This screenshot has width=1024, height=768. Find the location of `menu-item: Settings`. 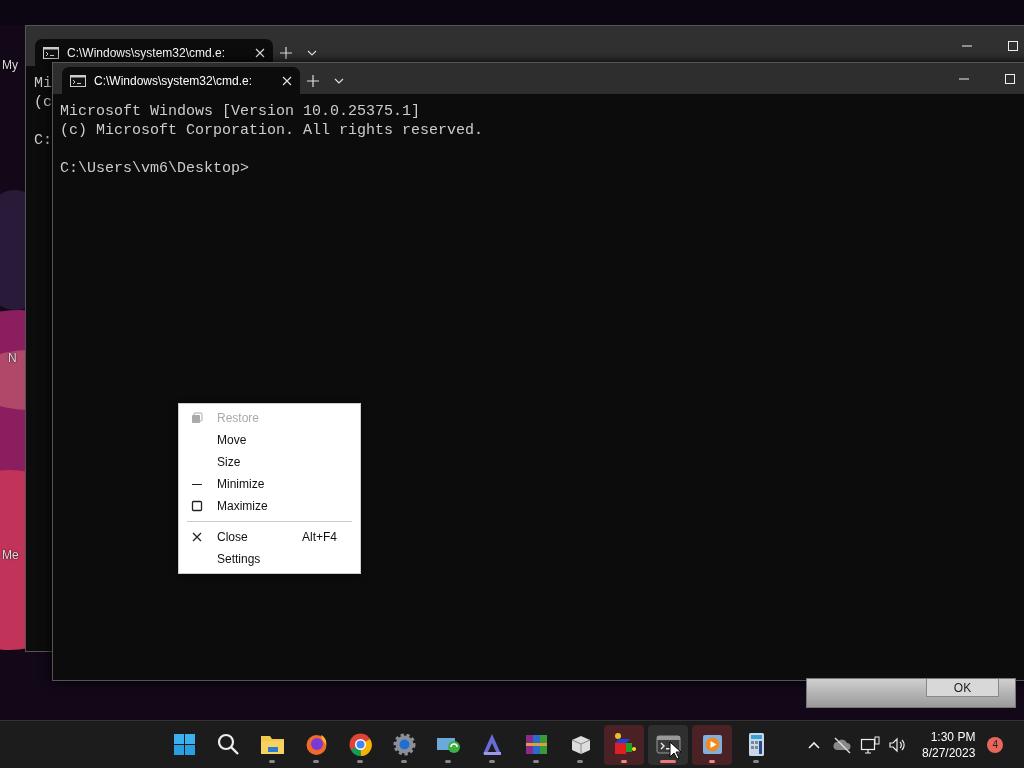

menu-item: Settings is located at coordinates (269, 559).